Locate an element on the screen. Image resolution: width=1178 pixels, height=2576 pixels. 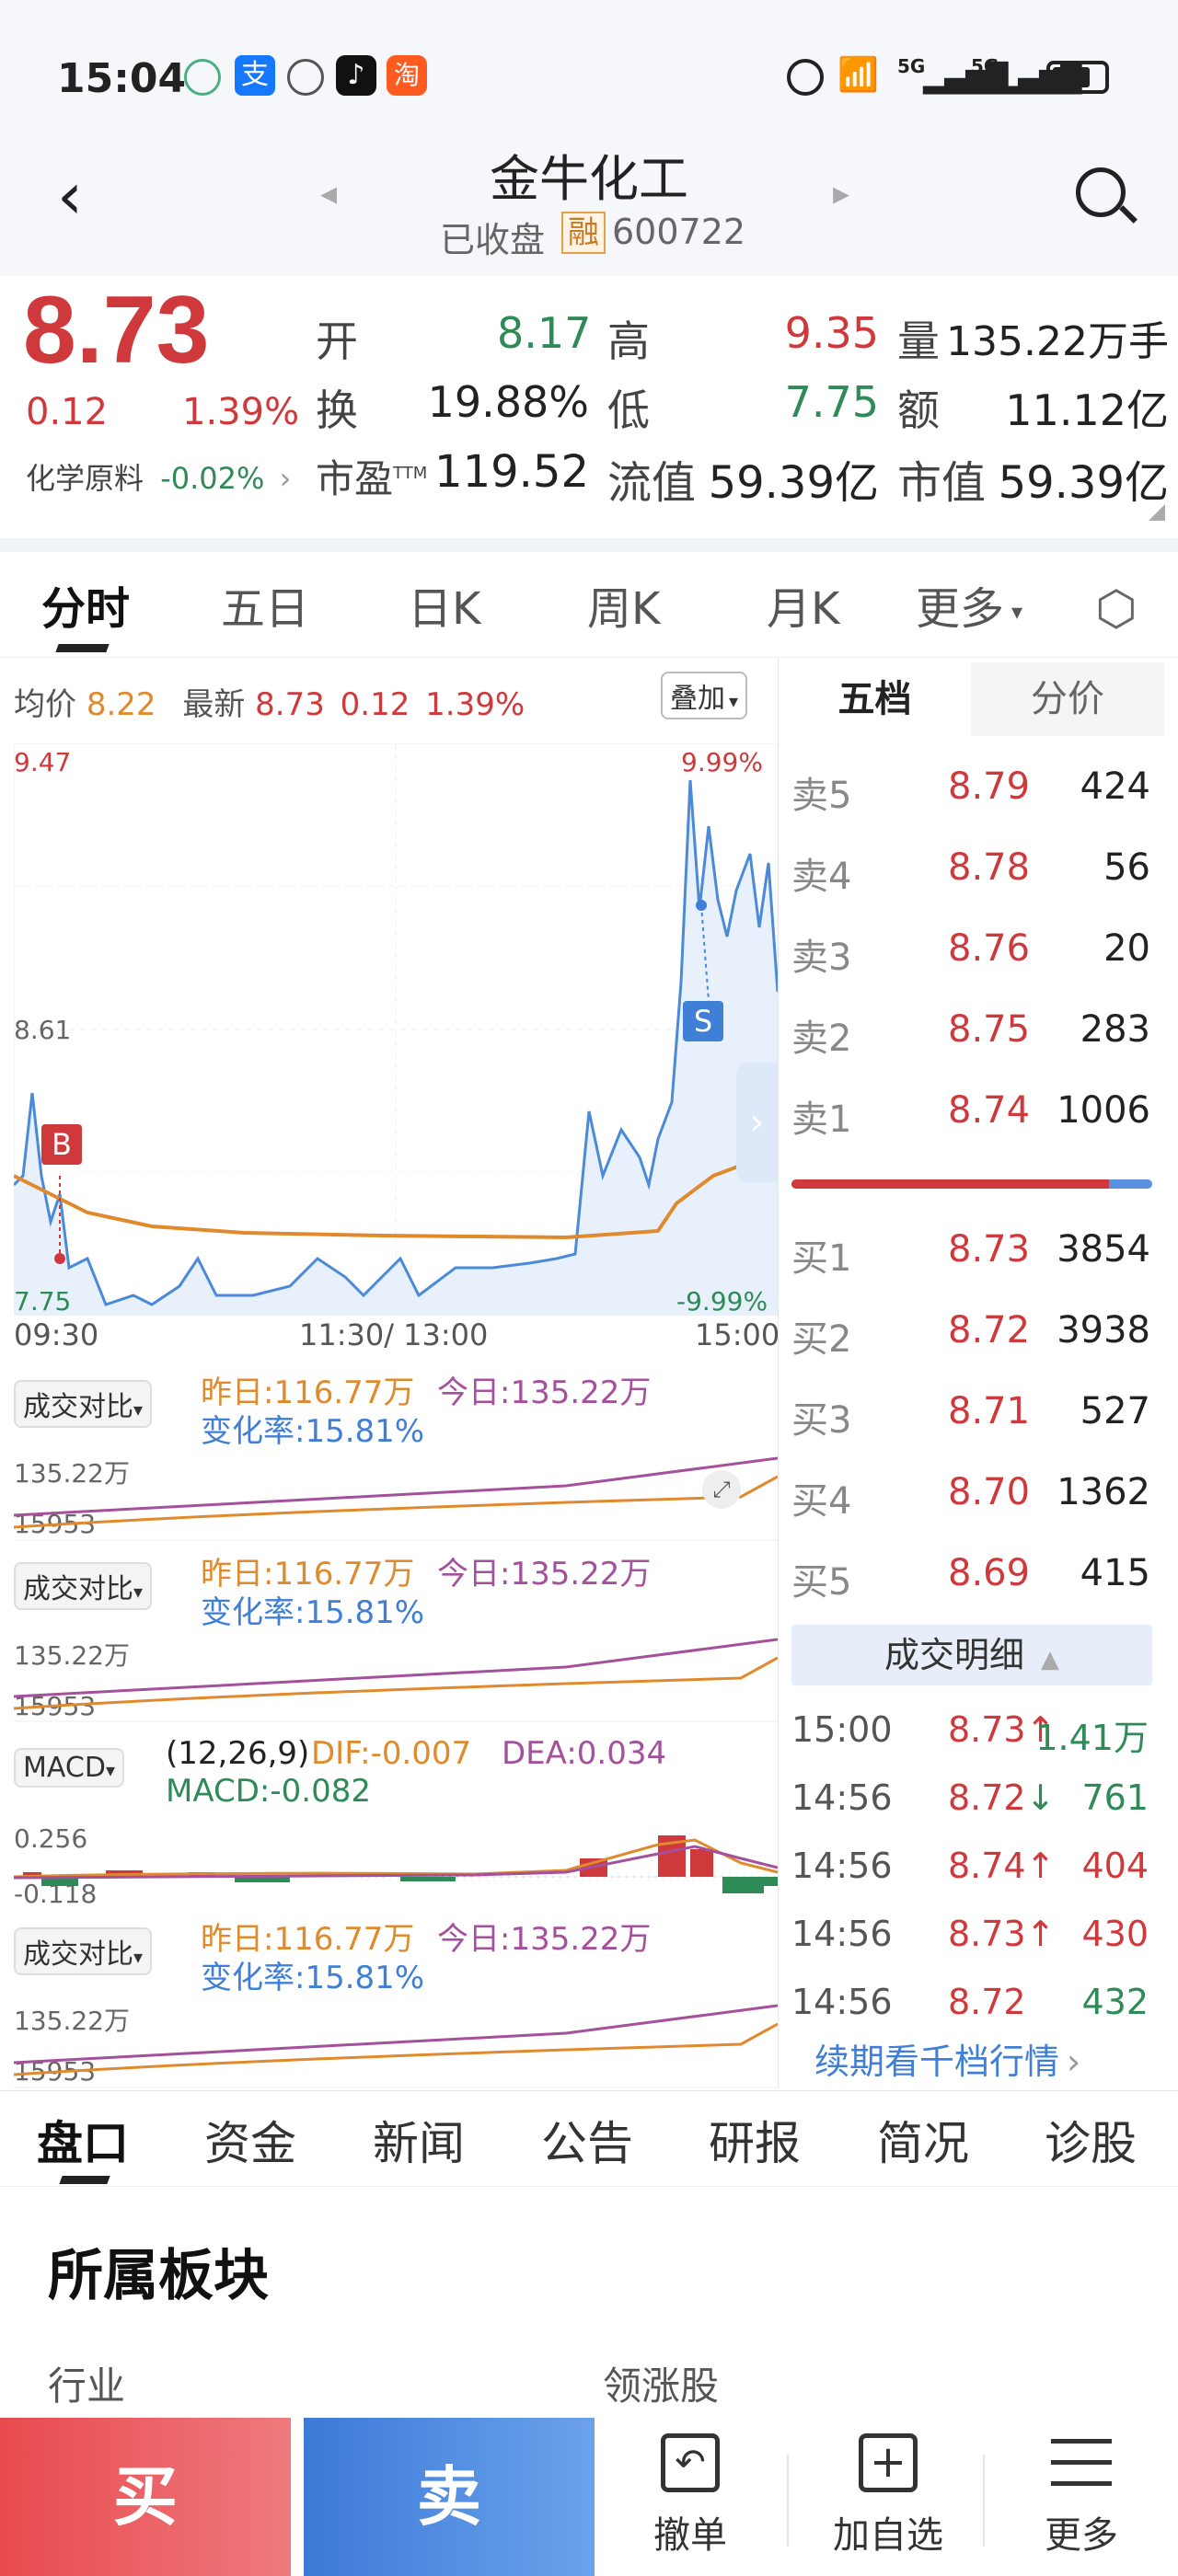
add-watchlist-button: + 加自选 is located at coordinates (888, 2502).